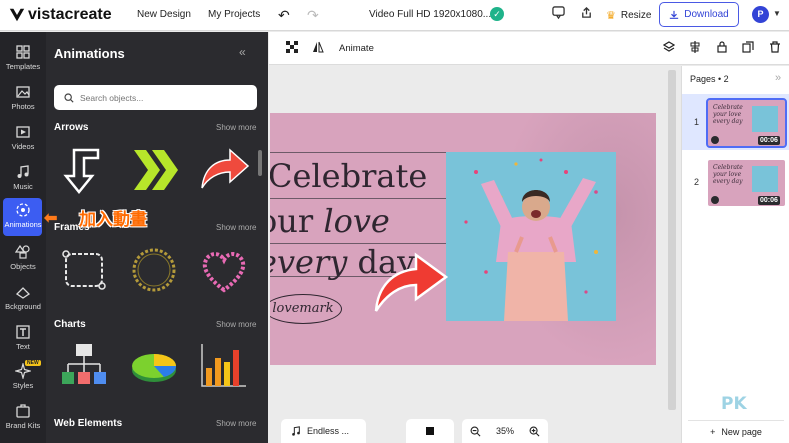 This screenshot has width=789, height=443. Describe the element at coordinates (611, 16) in the screenshot. I see `crown-icon: ♛` at that location.